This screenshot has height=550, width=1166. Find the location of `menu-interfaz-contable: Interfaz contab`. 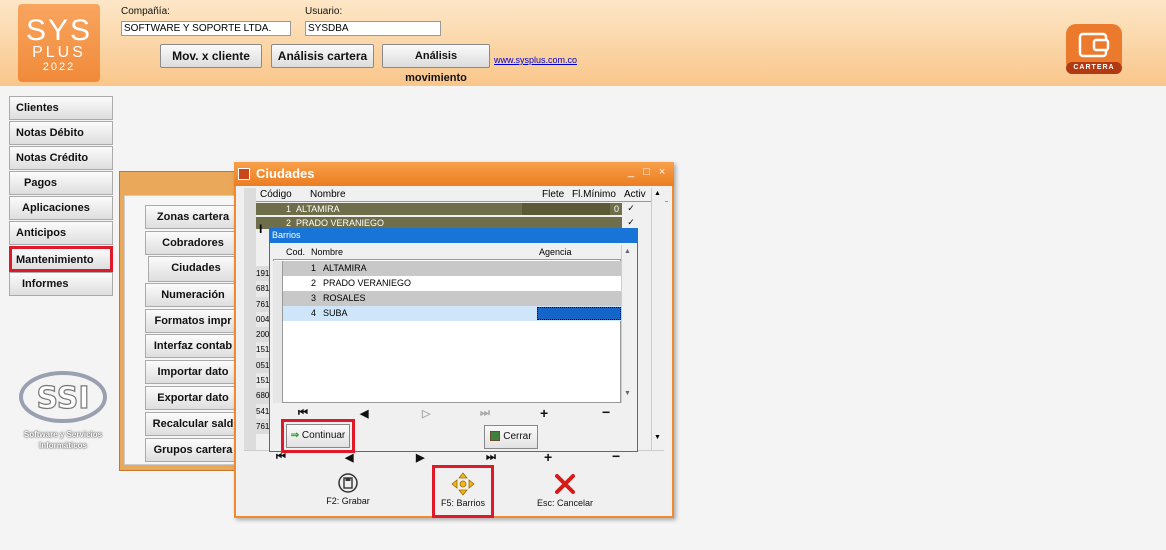

menu-interfaz-contable: Interfaz contab is located at coordinates (193, 346).